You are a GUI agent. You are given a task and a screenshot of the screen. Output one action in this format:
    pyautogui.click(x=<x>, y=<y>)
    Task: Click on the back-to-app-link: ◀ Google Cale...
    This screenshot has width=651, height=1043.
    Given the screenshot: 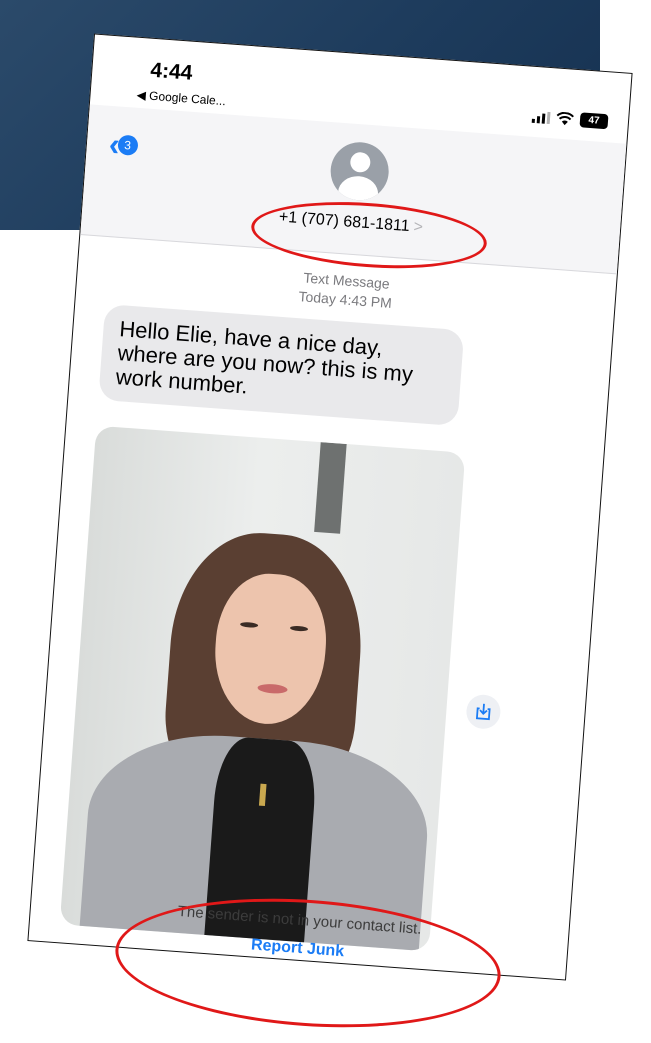 What is the action you would take?
    pyautogui.click(x=181, y=98)
    